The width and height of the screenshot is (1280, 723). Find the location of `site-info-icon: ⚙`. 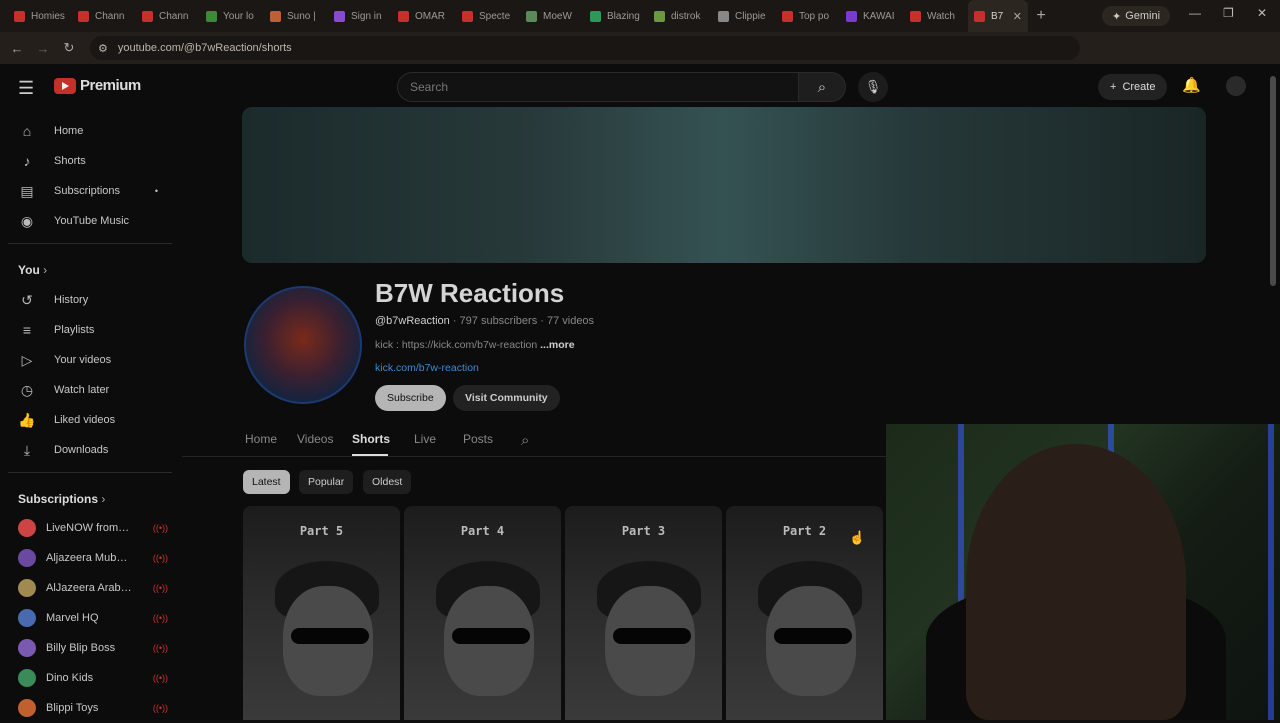

site-info-icon: ⚙ is located at coordinates (103, 48).